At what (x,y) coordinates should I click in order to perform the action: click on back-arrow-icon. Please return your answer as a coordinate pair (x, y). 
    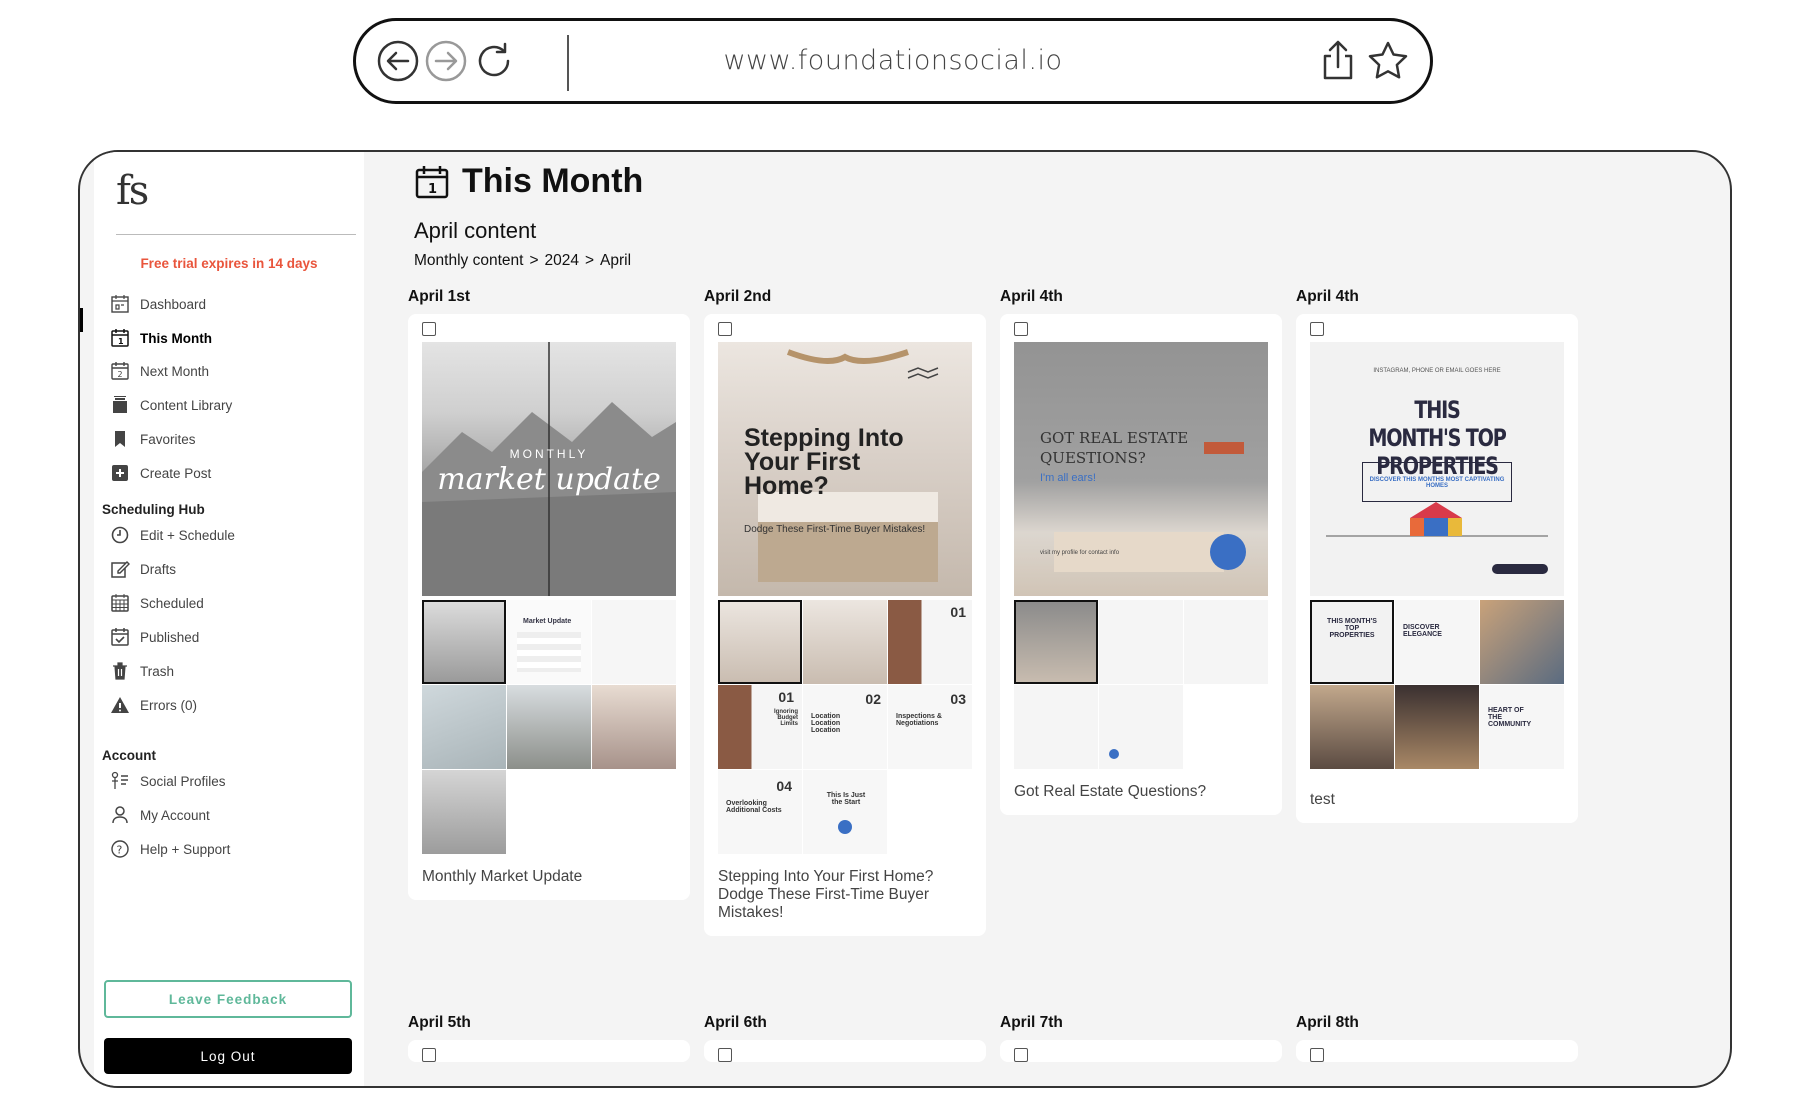
    Looking at the image, I should click on (398, 61).